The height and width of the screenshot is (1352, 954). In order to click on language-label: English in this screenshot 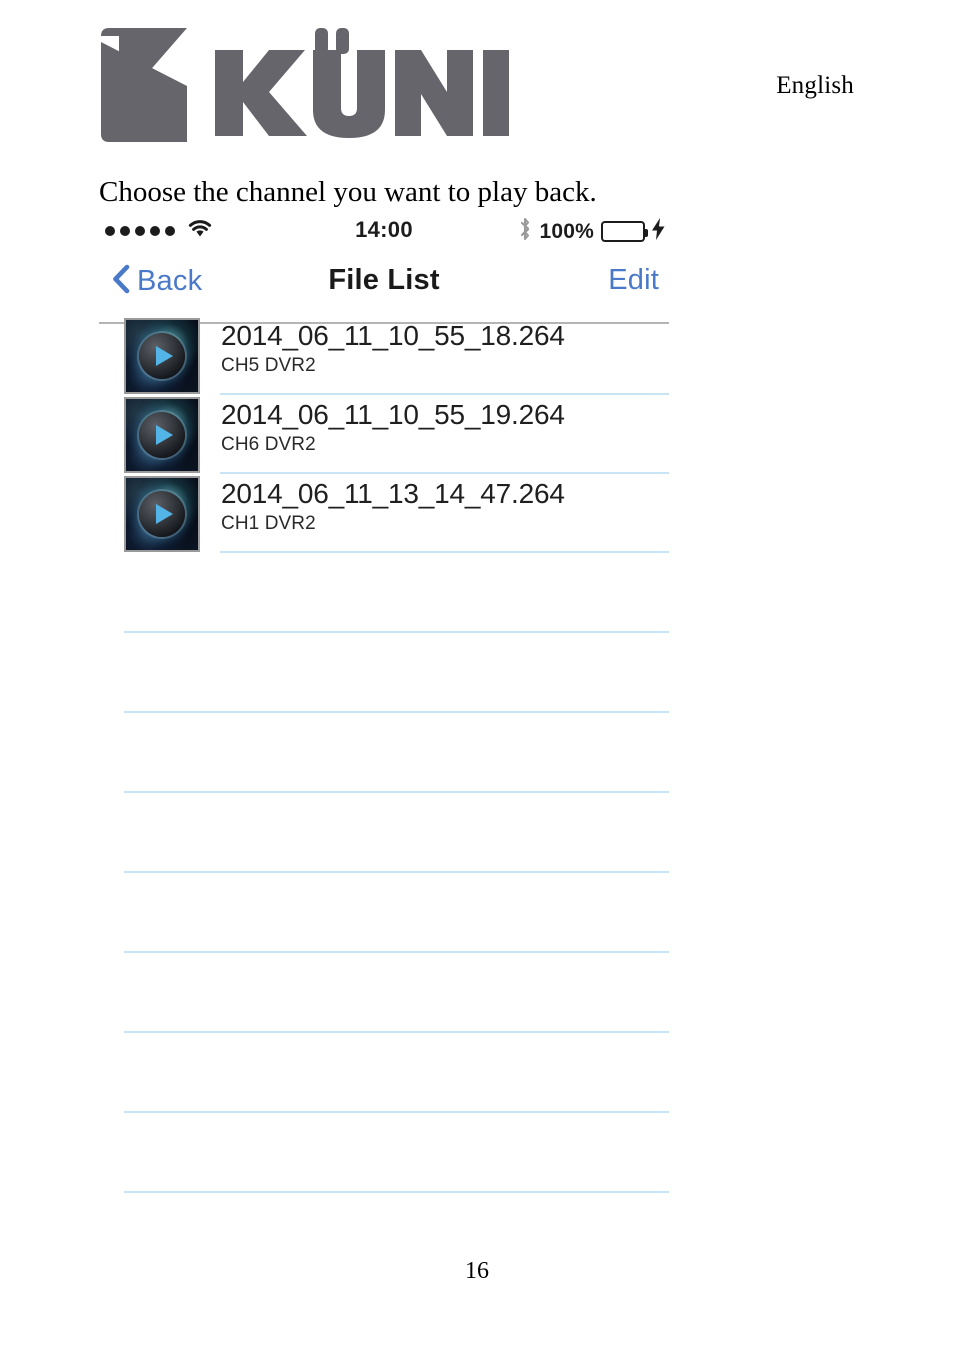, I will do `click(815, 85)`.